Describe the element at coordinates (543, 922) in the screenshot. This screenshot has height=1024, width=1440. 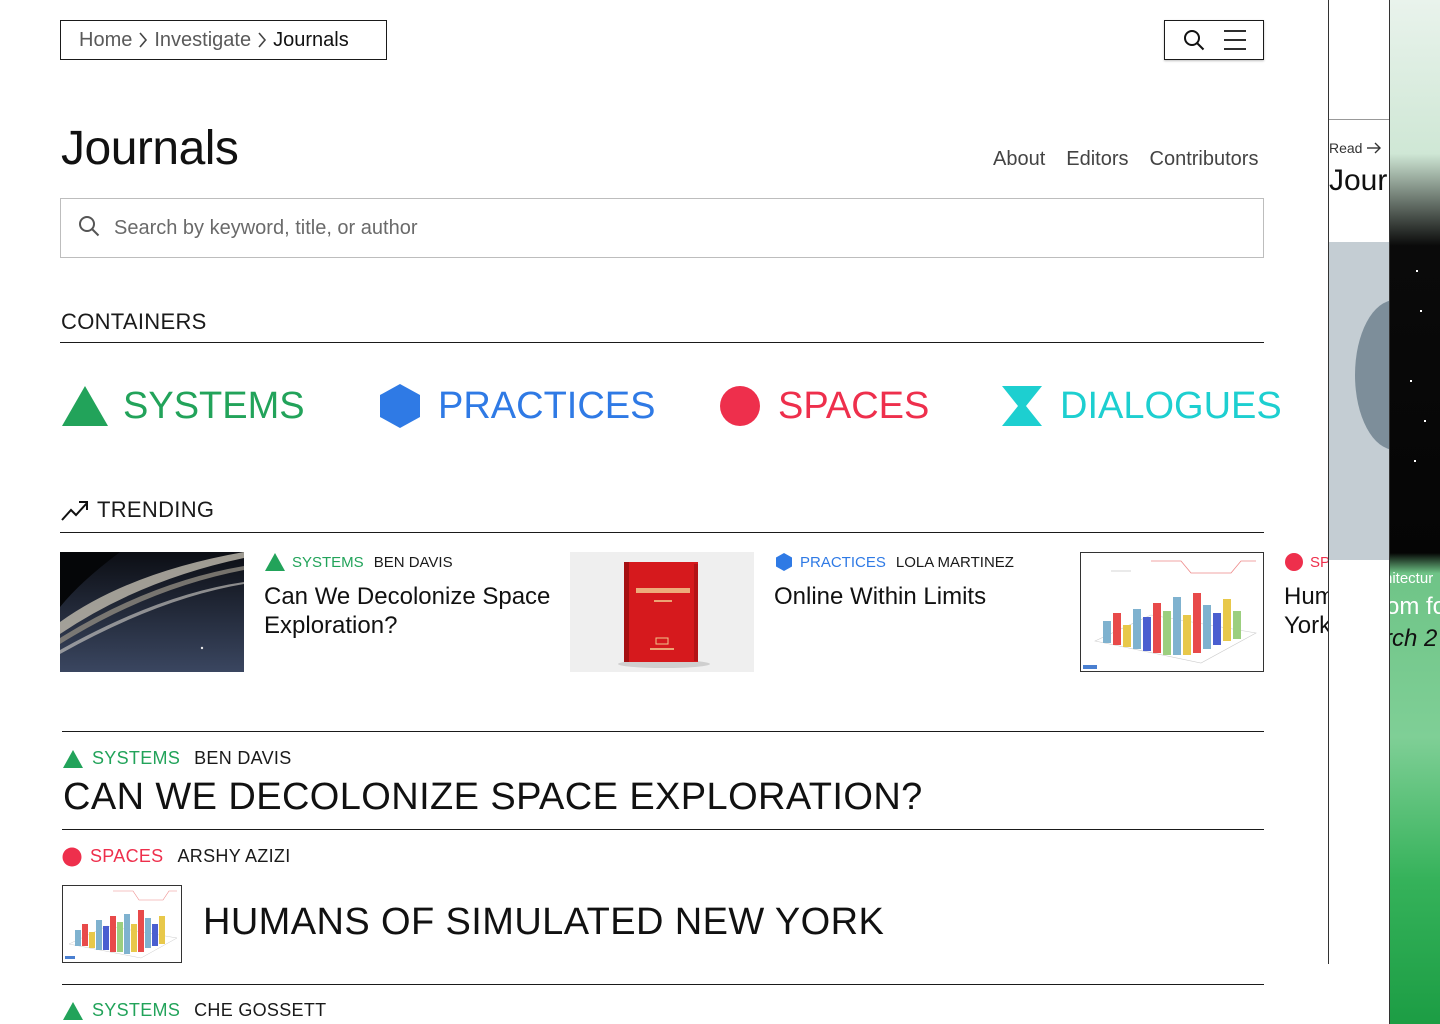
I see `article-title: HUMANS OF SIMULATED NEW YORK` at that location.